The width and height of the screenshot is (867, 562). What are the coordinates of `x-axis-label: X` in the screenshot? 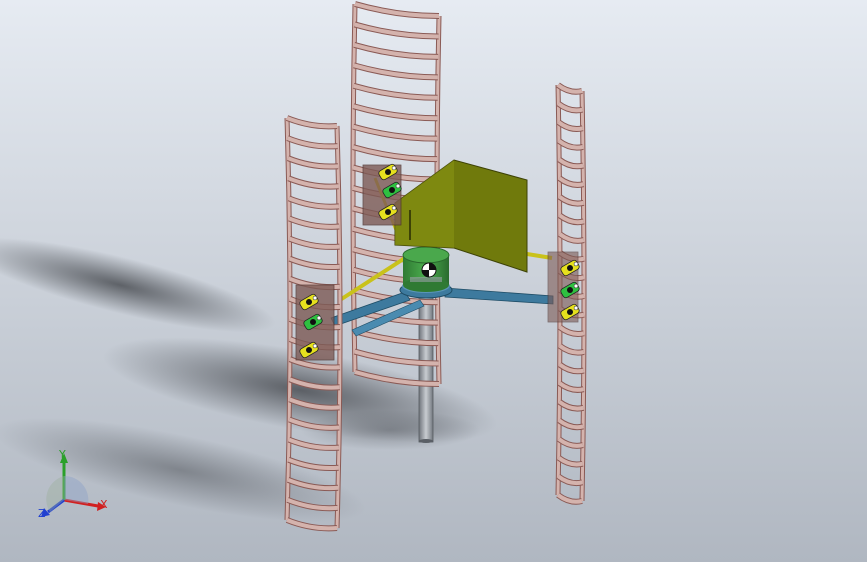 It's located at (104, 504).